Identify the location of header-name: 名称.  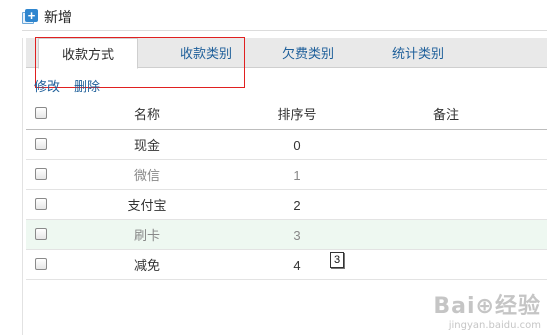
(146, 114).